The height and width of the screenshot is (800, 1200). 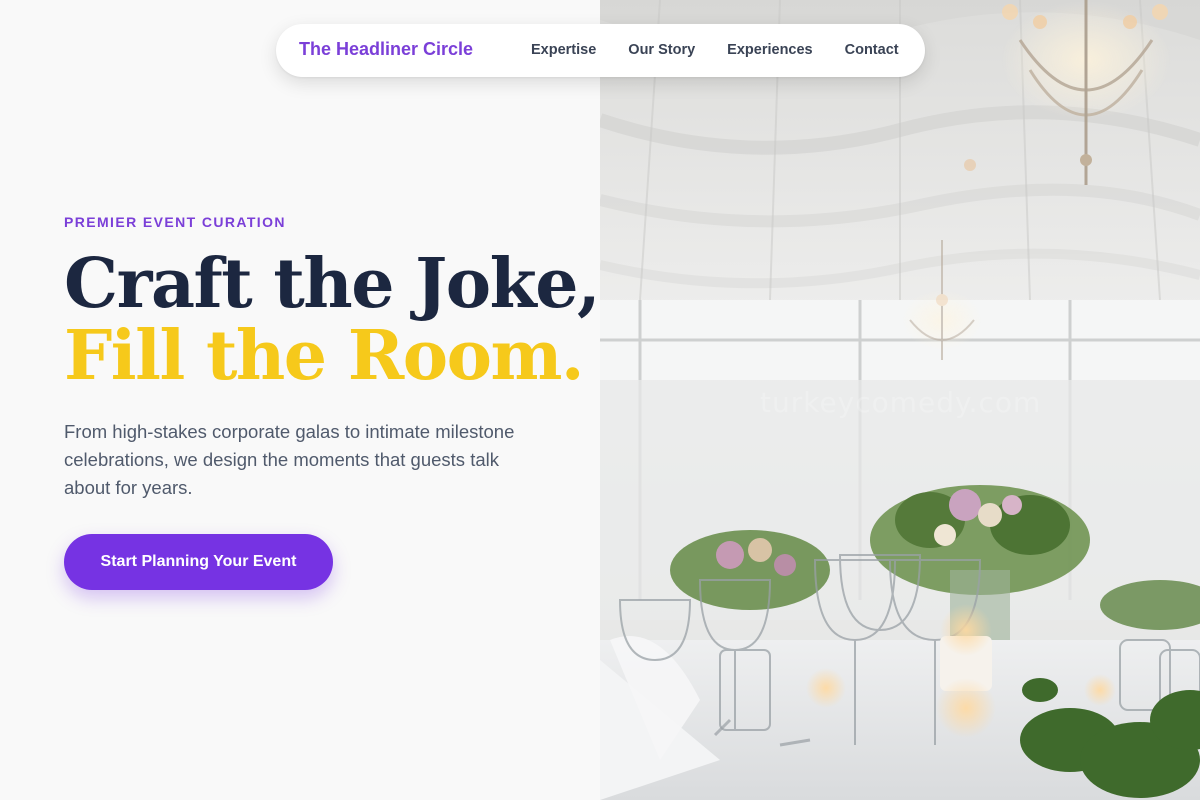 What do you see at coordinates (386, 49) in the screenshot?
I see `brand-logo-link: The Headliner Circle` at bounding box center [386, 49].